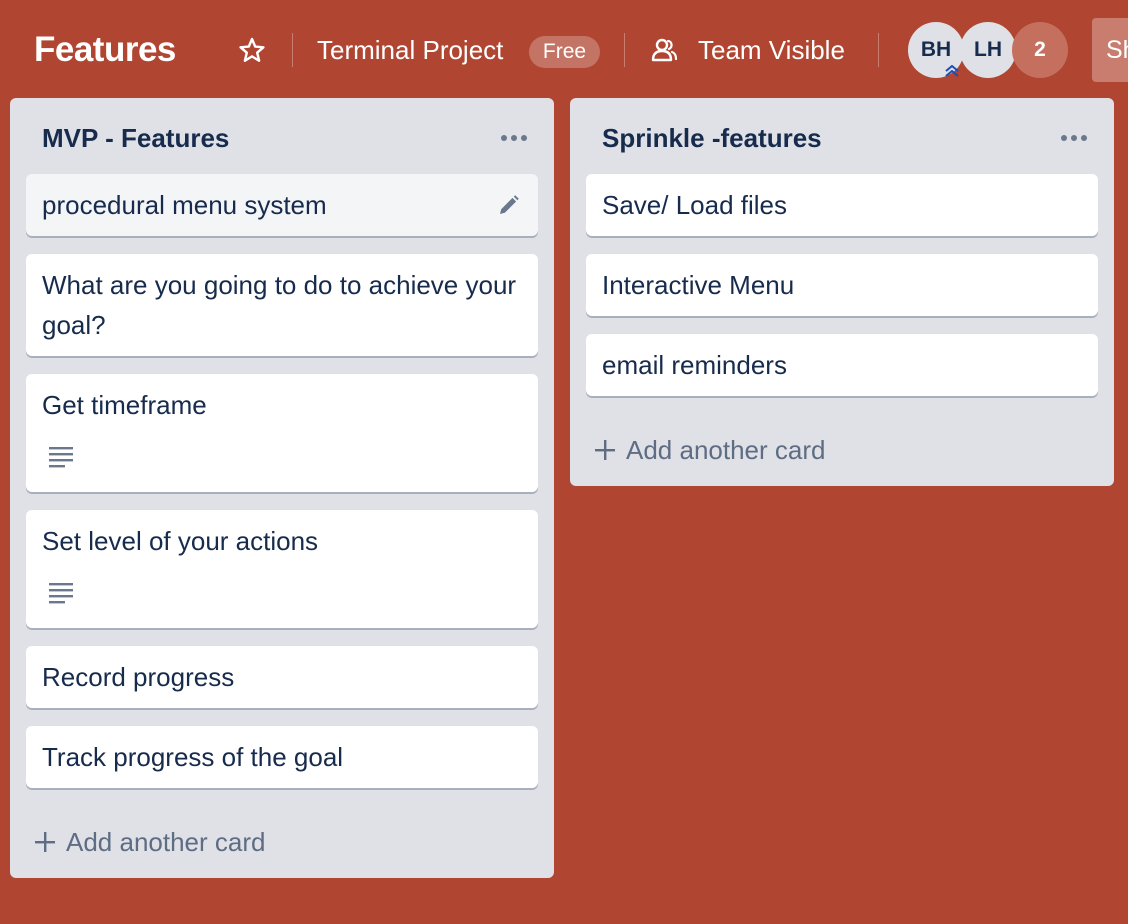 The width and height of the screenshot is (1128, 924). I want to click on visibility-label: Team Visible, so click(771, 50).